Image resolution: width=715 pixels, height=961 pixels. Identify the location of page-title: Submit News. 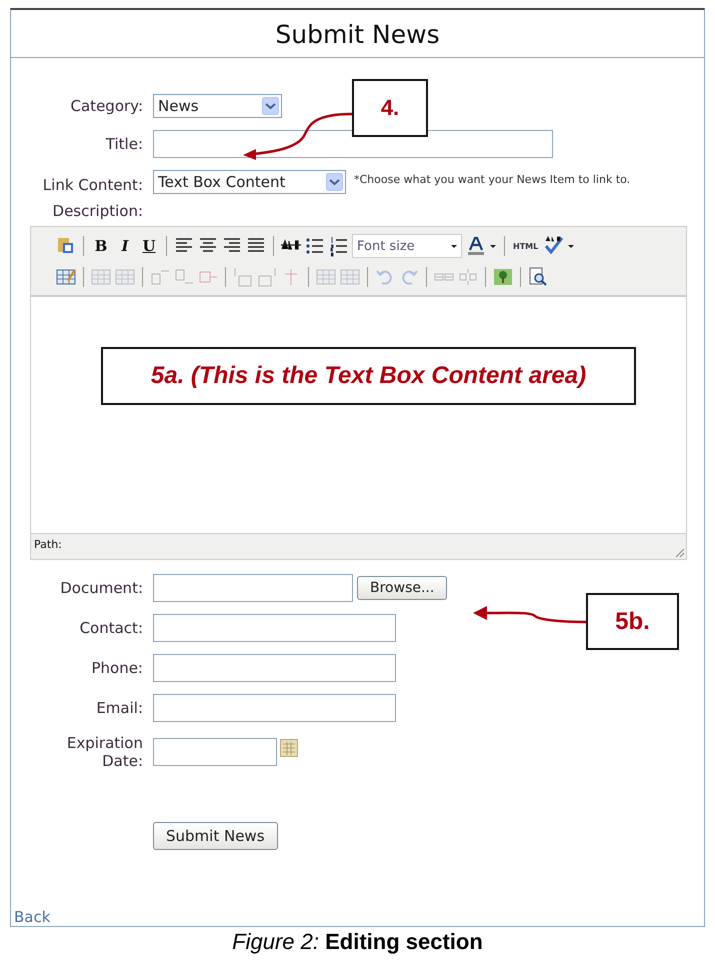
(357, 34).